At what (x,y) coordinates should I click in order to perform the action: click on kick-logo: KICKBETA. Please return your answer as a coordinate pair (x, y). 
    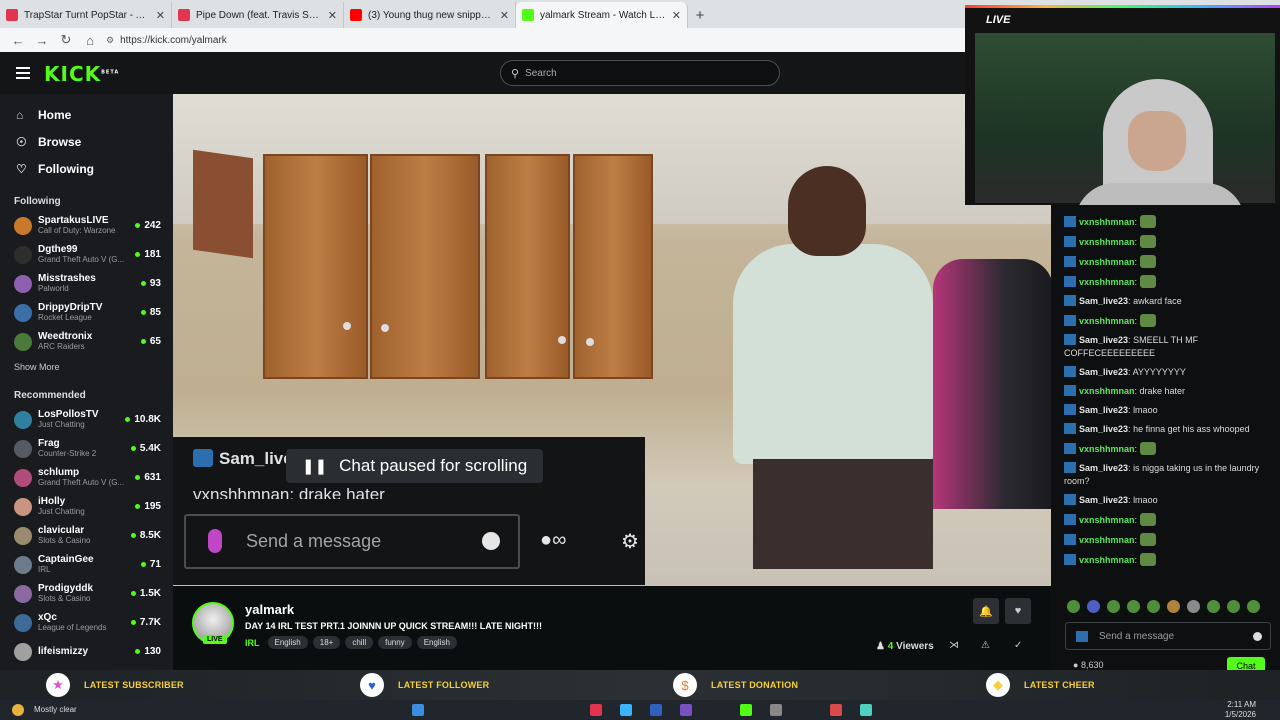
    Looking at the image, I should click on (81, 74).